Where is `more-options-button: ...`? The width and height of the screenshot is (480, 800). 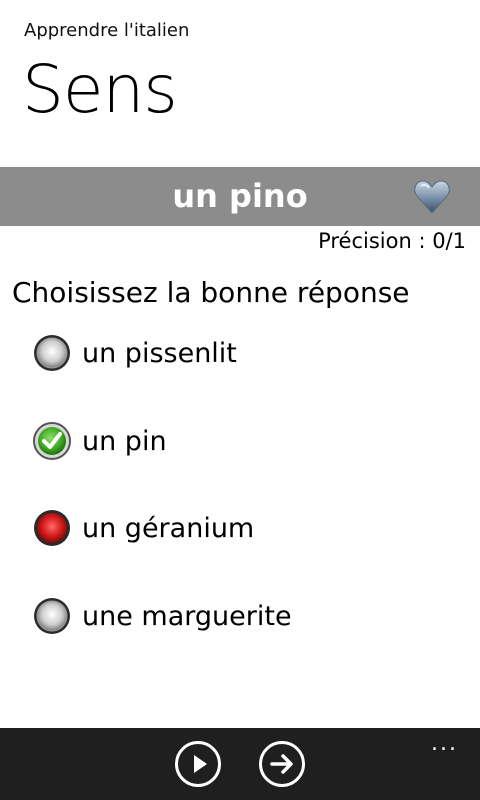
more-options-button: ... is located at coordinates (444, 744).